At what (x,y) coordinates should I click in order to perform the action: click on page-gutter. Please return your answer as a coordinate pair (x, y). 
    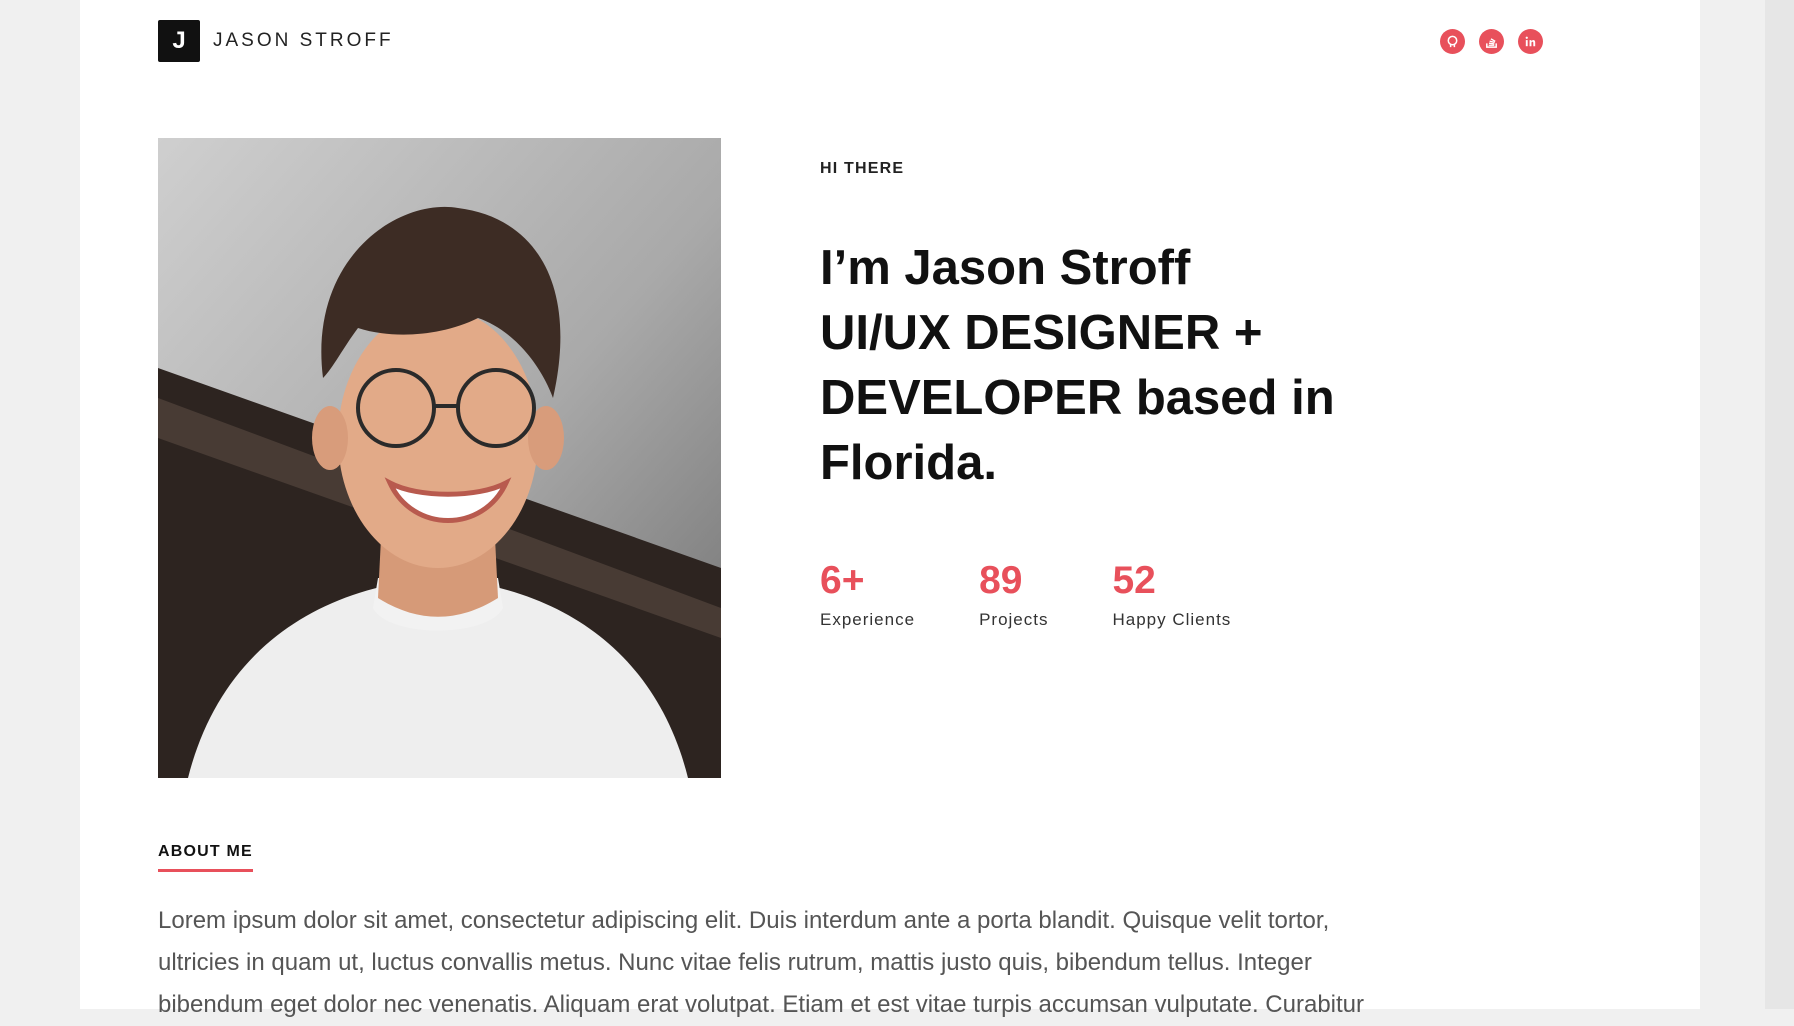
    Looking at the image, I should click on (1779, 504).